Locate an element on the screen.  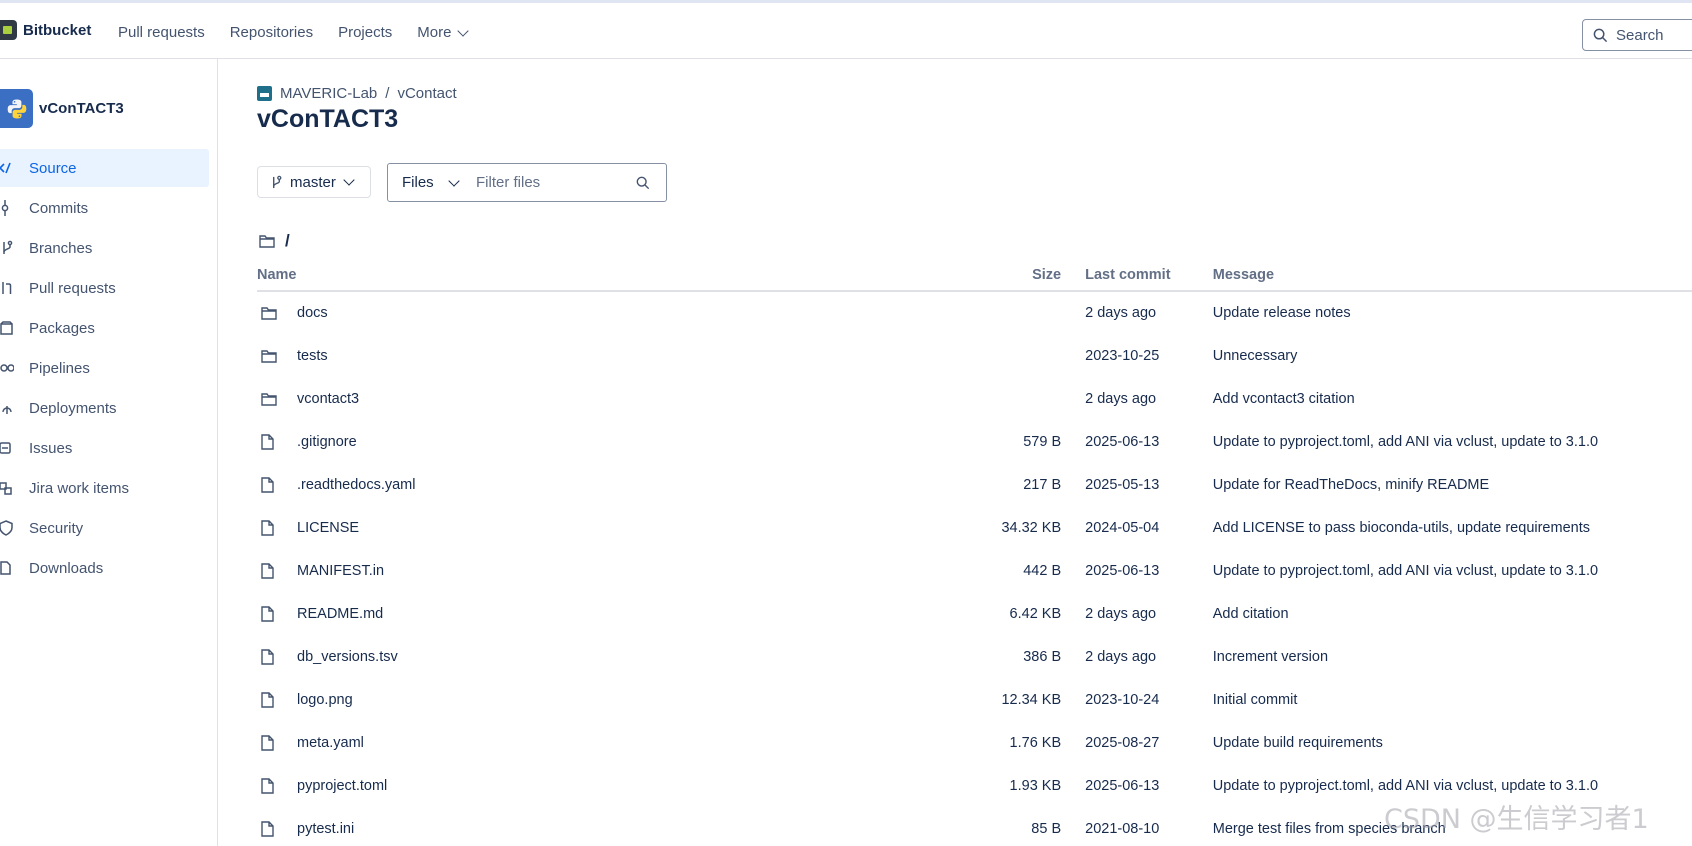
breadcrumb: MAVERIC-Lab / vContact is located at coordinates (357, 93).